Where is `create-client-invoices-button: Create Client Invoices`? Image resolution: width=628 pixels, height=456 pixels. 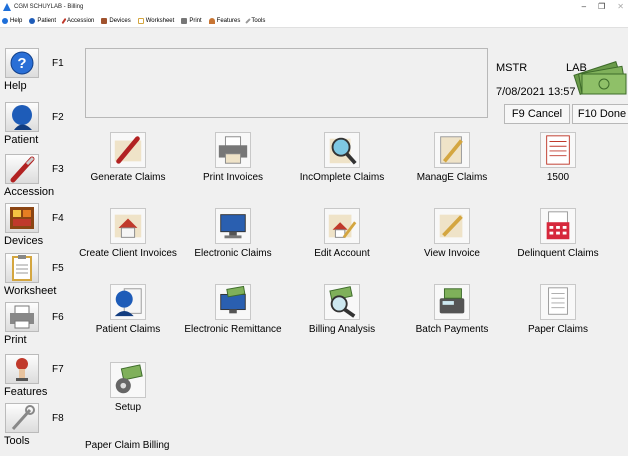
create-client-invoices-button: Create Client Invoices is located at coordinates (128, 238).